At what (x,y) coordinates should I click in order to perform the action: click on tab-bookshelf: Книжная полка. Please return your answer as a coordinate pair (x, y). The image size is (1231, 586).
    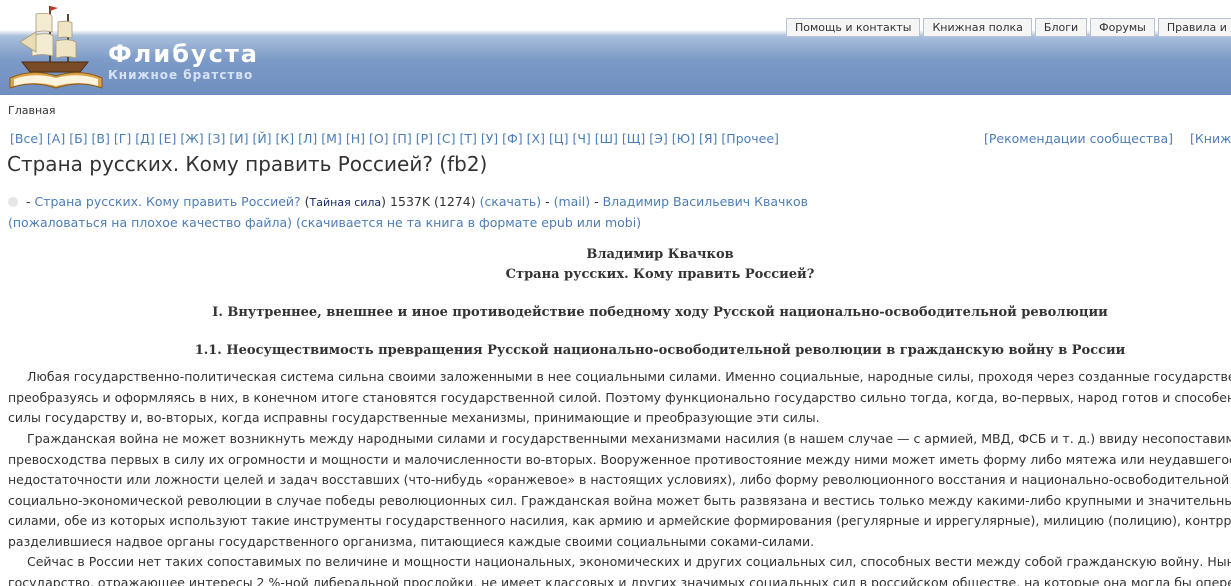
    Looking at the image, I should click on (977, 27).